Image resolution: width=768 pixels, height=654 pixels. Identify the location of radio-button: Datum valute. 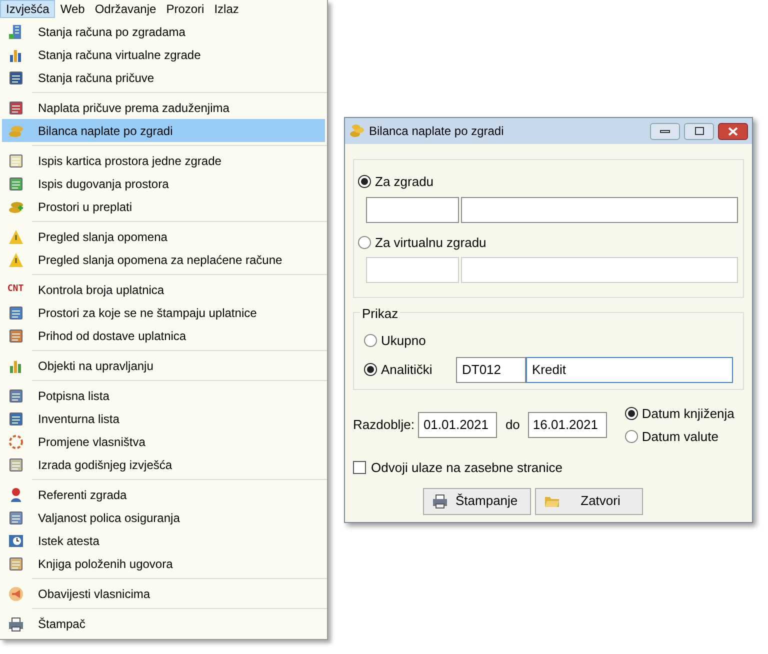
(671, 436).